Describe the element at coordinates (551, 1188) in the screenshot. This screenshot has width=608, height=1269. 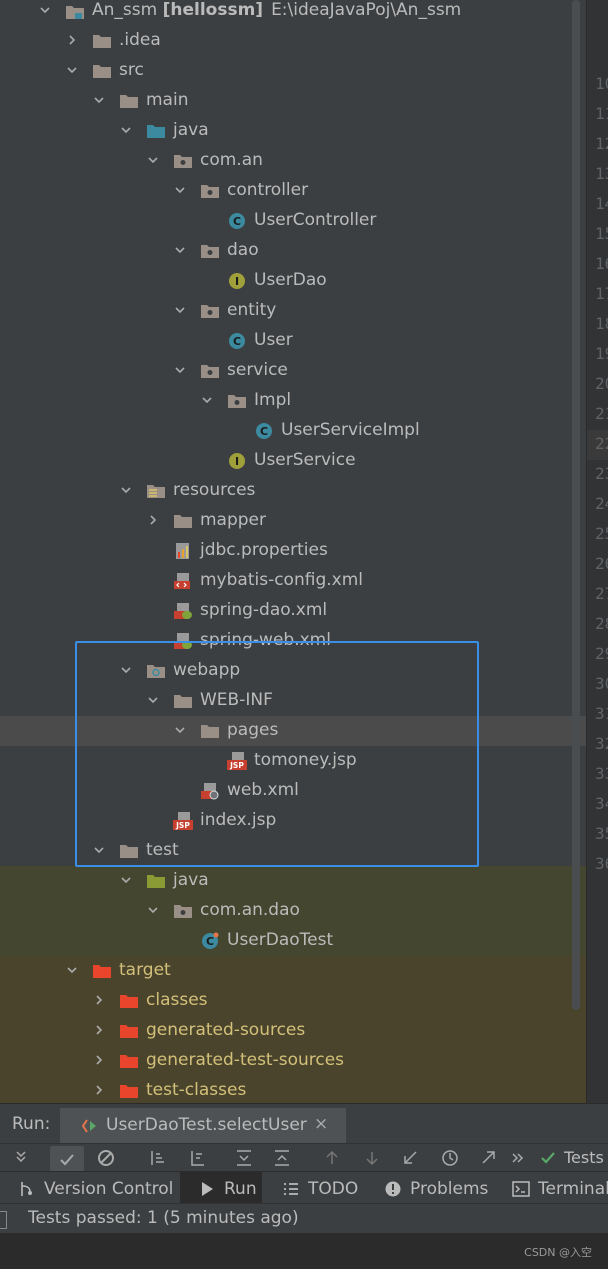
I see `bottom-tab-terminal: Terminal` at that location.